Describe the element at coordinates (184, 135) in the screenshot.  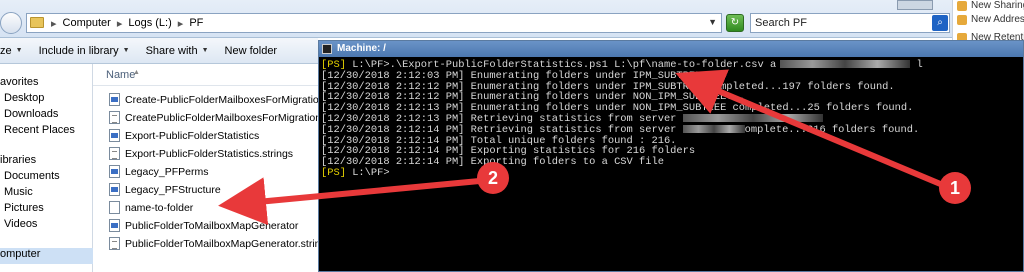
I see `file-item: Export-PublicFolderStatistics` at that location.